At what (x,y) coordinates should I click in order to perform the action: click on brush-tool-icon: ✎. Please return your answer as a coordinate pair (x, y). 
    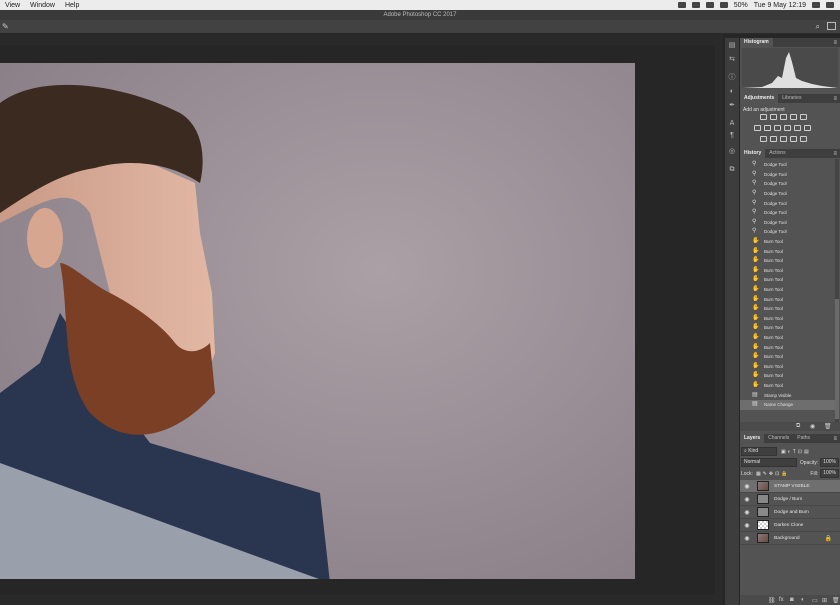
    Looking at the image, I should click on (5, 26).